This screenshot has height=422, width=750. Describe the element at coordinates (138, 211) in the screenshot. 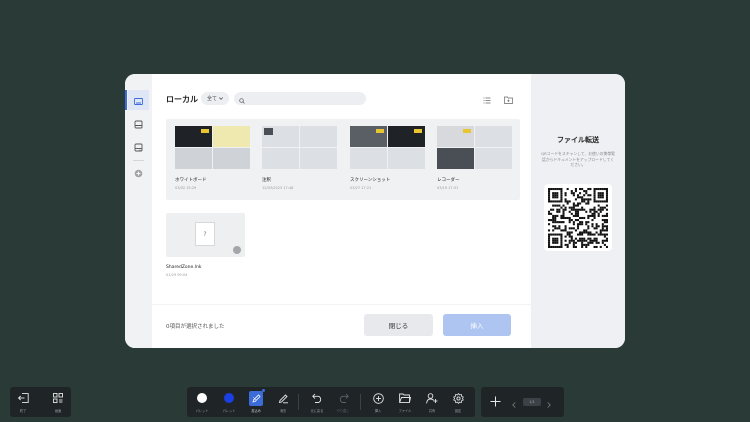

I see `source-rail` at that location.